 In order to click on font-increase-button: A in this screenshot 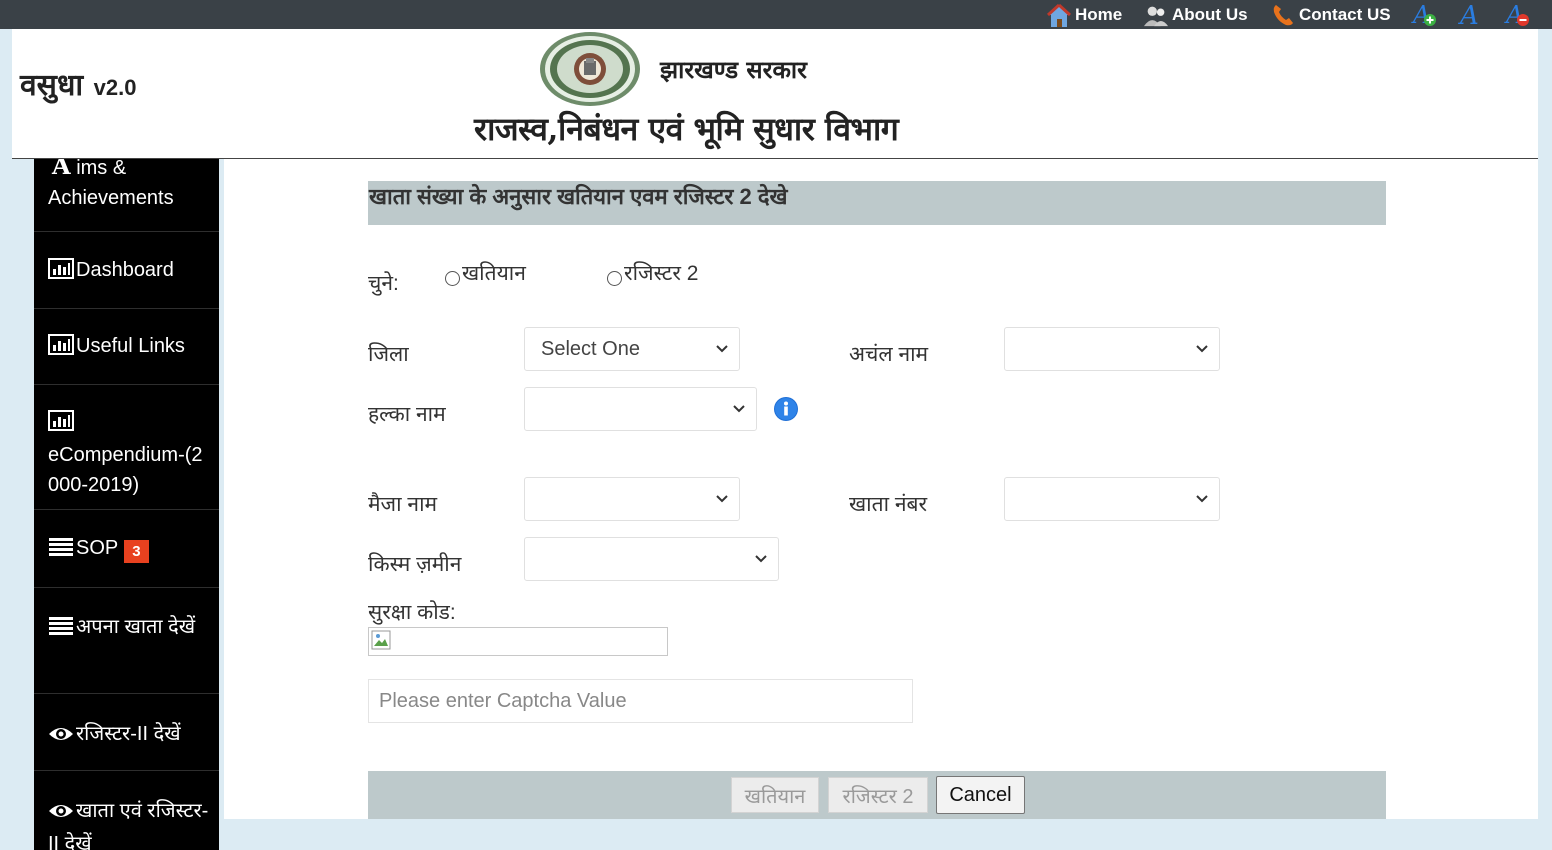, I will do `click(1425, 14)`.